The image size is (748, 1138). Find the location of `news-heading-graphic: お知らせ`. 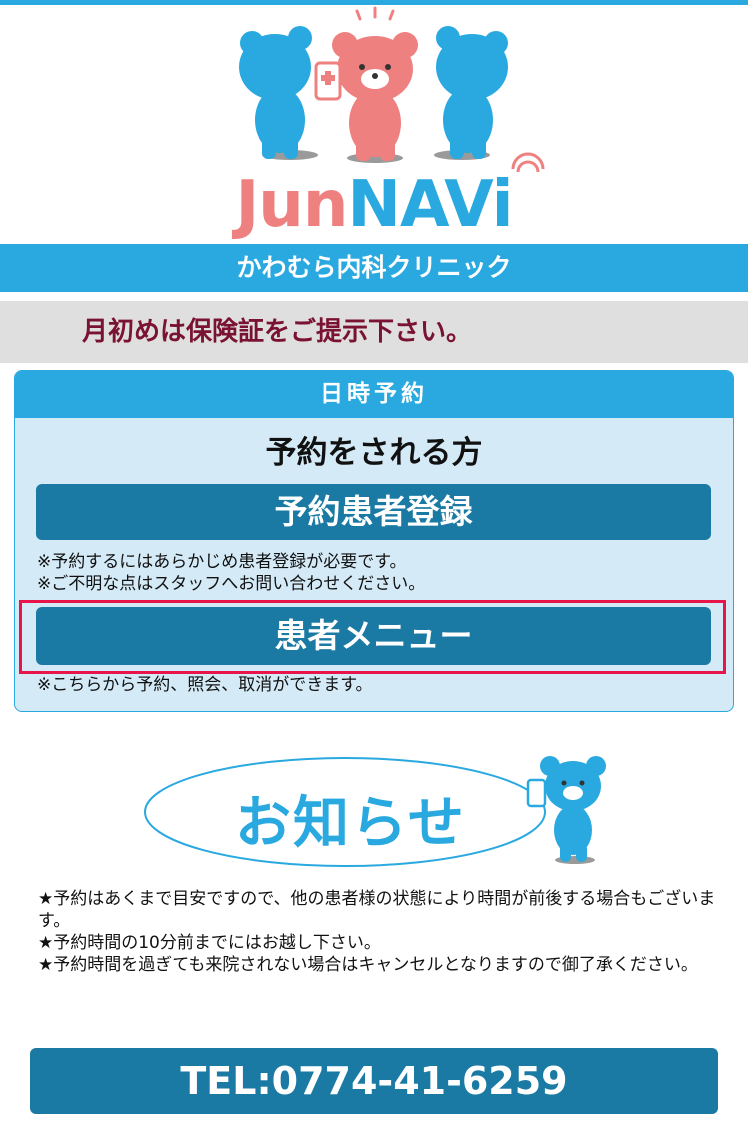

news-heading-graphic: お知らせ is located at coordinates (375, 813).